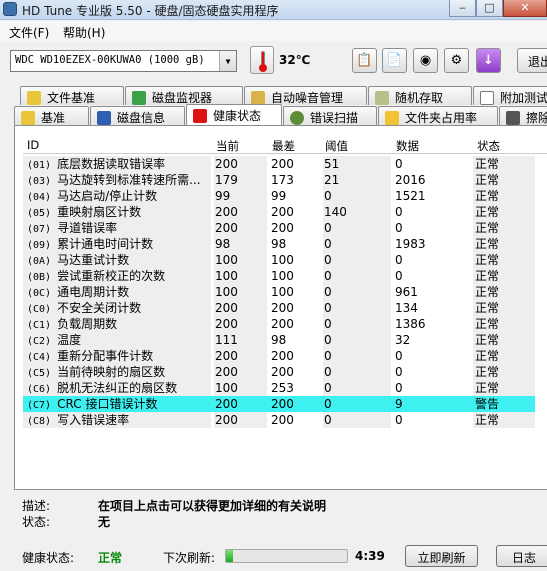  I want to click on col-data: 数据, so click(407, 146).